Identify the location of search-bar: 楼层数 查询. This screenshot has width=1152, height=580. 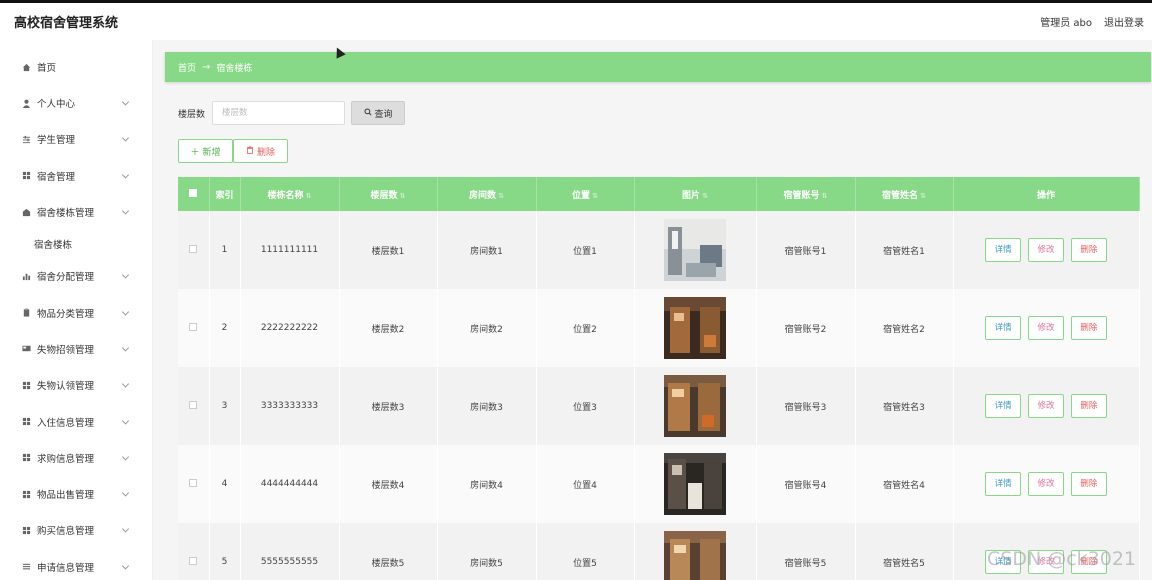
(292, 113).